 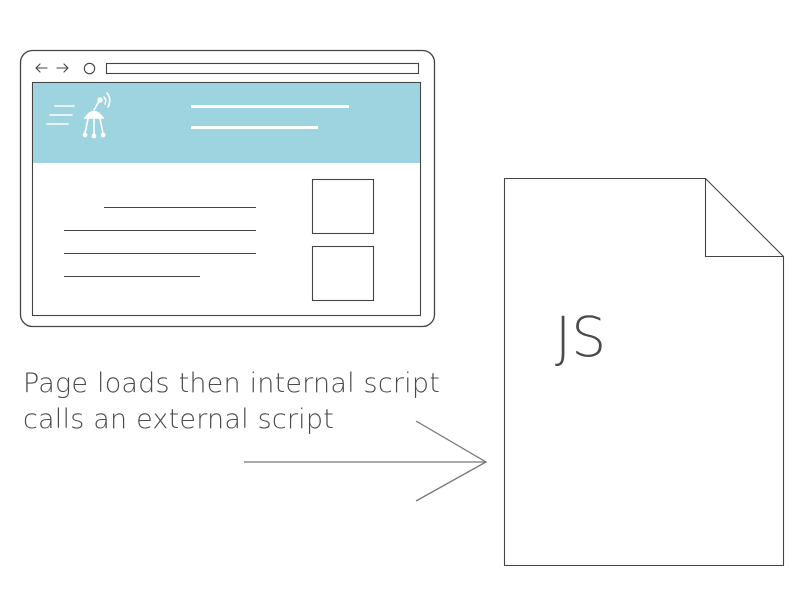 What do you see at coordinates (580, 337) in the screenshot?
I see `file-label: JS` at bounding box center [580, 337].